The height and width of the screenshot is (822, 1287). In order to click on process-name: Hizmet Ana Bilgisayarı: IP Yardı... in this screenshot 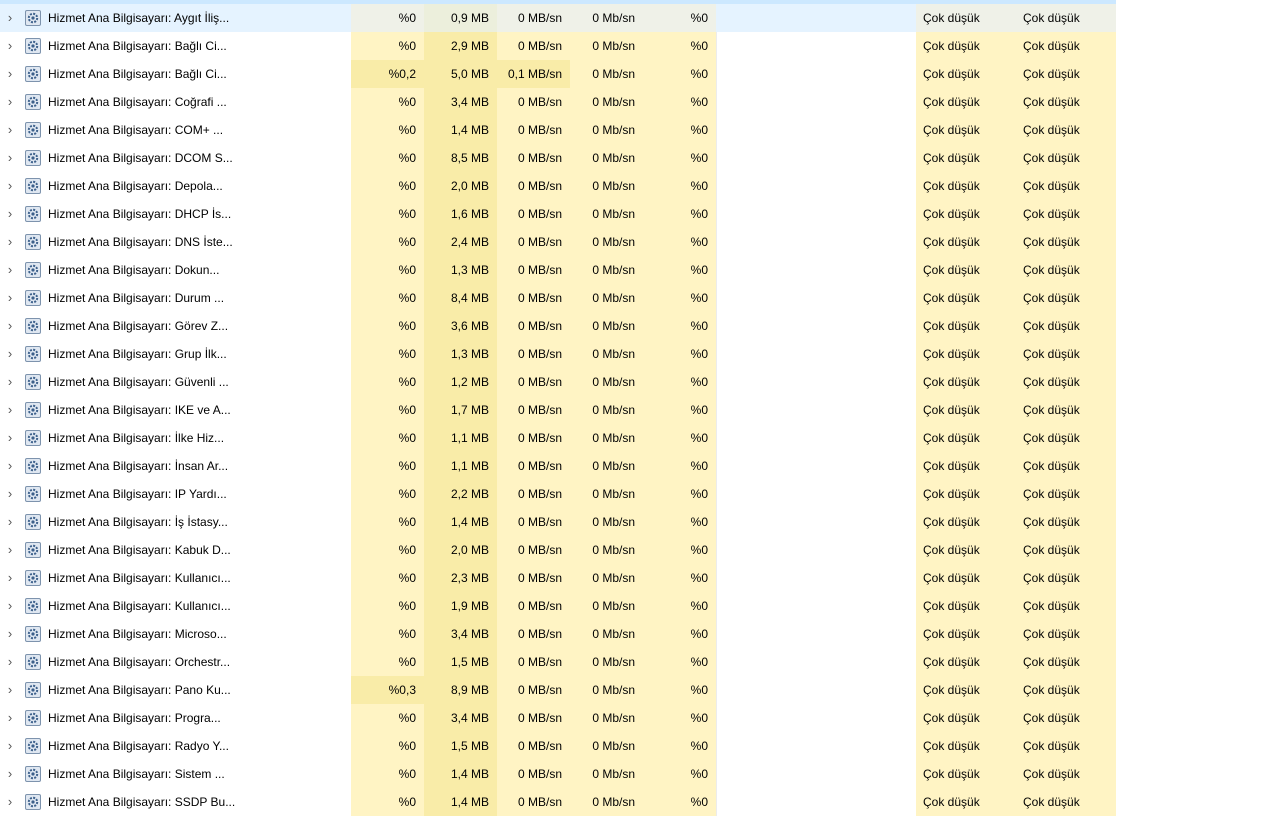, I will do `click(137, 494)`.